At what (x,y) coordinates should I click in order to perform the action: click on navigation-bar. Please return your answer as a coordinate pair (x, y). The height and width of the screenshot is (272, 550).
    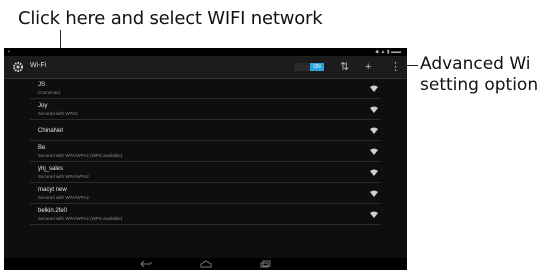
    Looking at the image, I should click on (205, 264).